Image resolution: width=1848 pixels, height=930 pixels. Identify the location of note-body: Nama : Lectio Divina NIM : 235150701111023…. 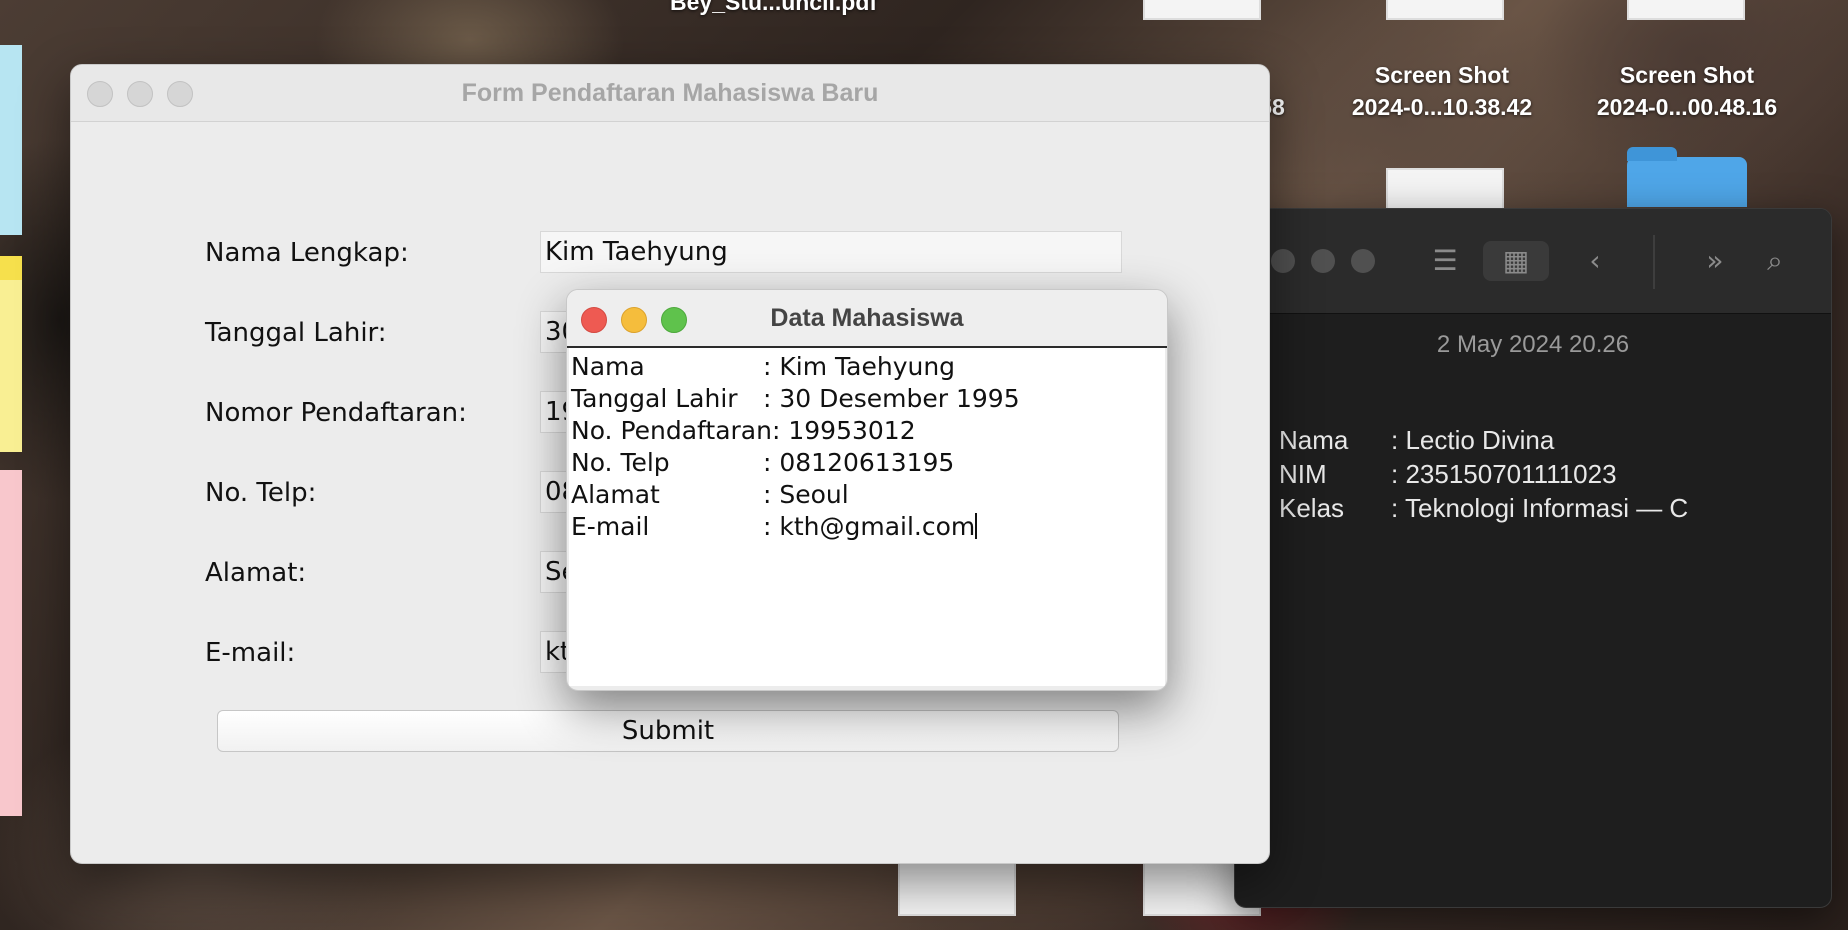
(1483, 474).